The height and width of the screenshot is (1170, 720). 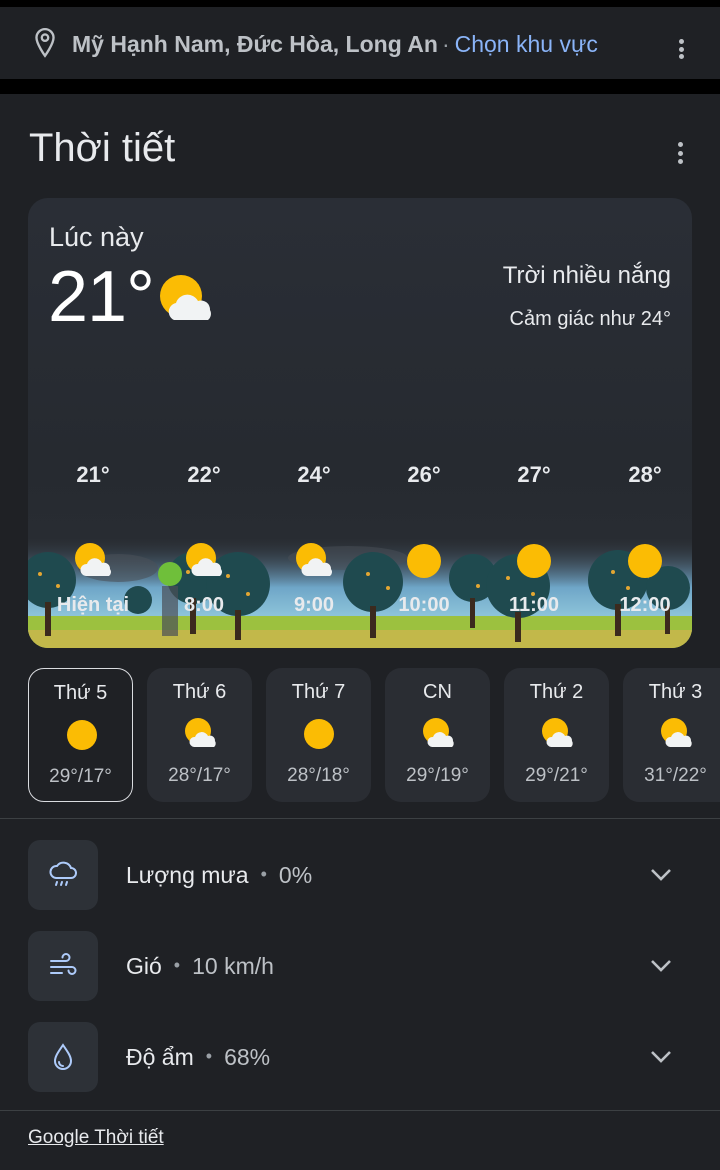 What do you see at coordinates (80, 776) in the screenshot?
I see `day-temperatures: 29°/17°` at bounding box center [80, 776].